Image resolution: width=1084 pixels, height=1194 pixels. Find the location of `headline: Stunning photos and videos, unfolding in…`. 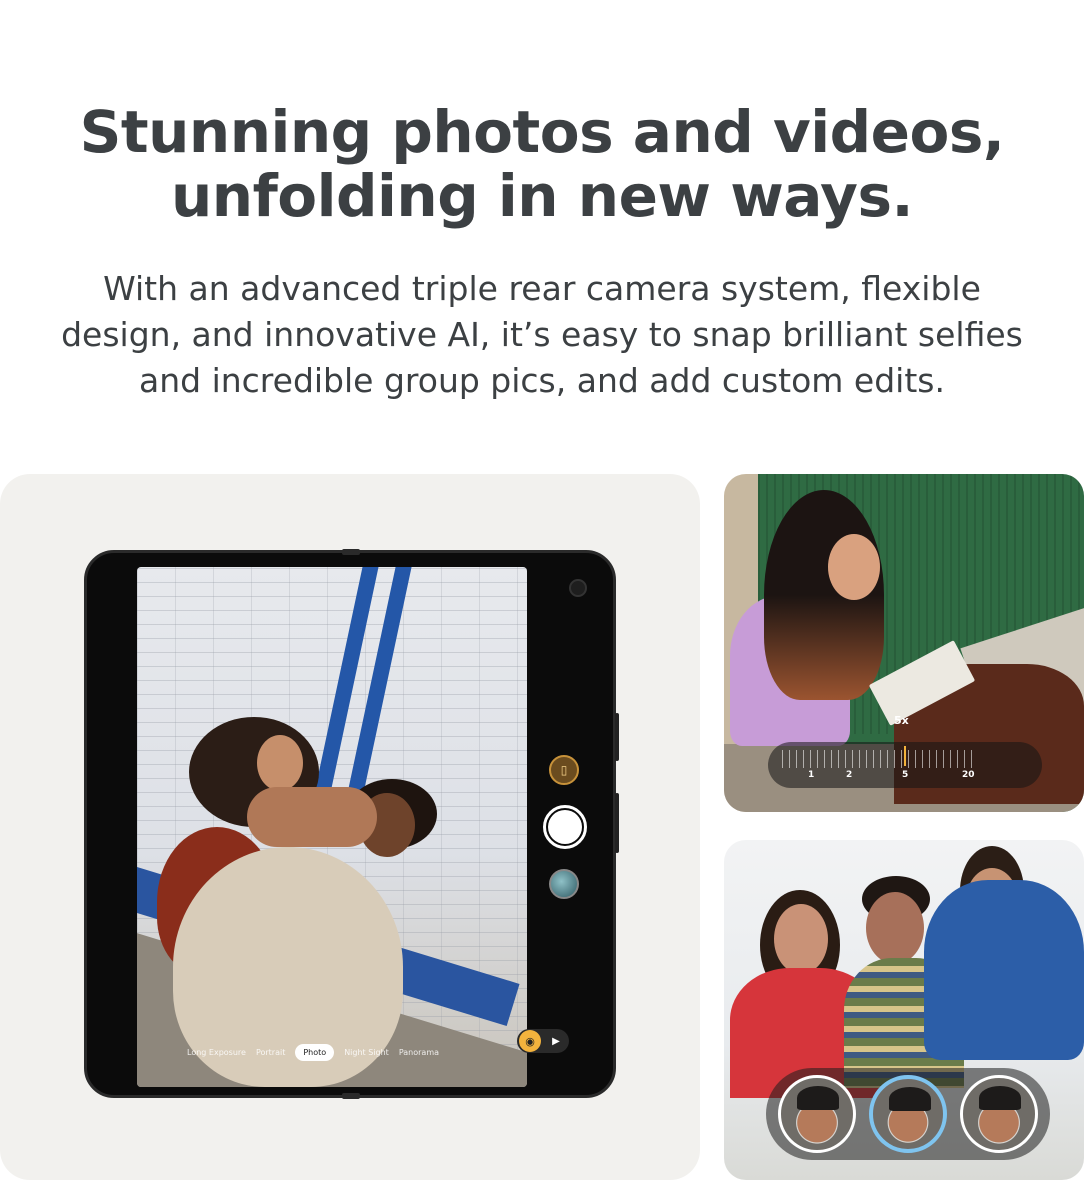

headline: Stunning photos and videos, unfolding in… is located at coordinates (542, 164).